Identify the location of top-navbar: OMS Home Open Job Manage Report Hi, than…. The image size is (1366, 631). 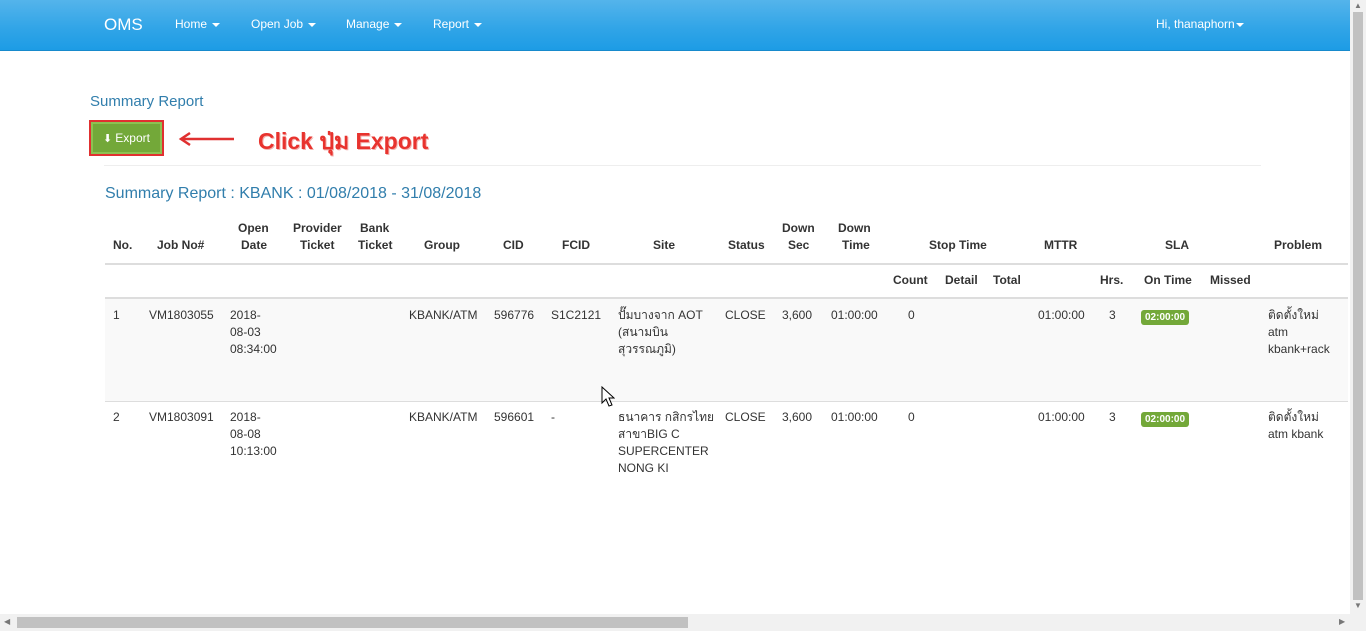
(683, 25).